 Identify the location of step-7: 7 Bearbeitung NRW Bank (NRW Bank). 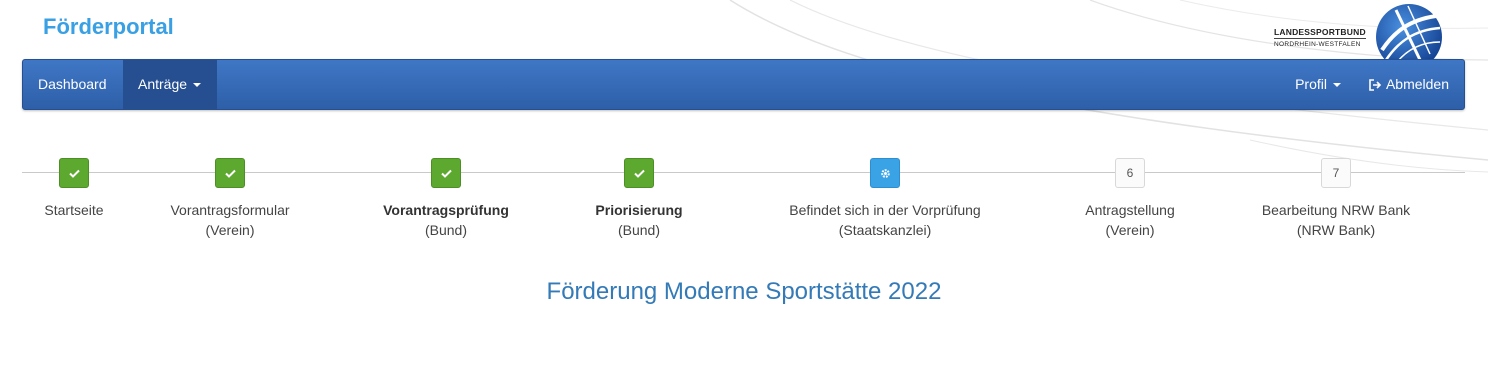
(1336, 195).